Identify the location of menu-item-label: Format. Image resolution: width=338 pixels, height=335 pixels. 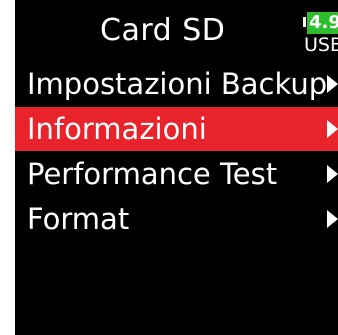
(78, 219).